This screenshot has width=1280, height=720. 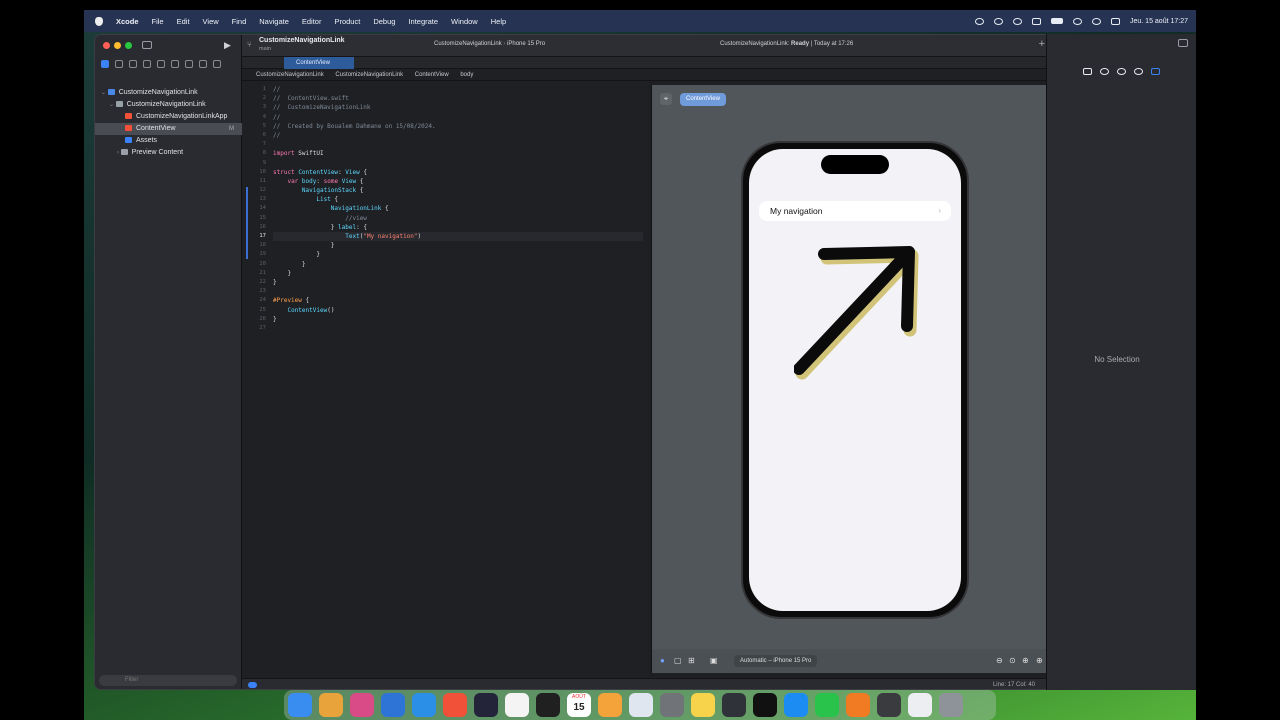 What do you see at coordinates (1115, 21) in the screenshot?
I see `control-center-icon` at bounding box center [1115, 21].